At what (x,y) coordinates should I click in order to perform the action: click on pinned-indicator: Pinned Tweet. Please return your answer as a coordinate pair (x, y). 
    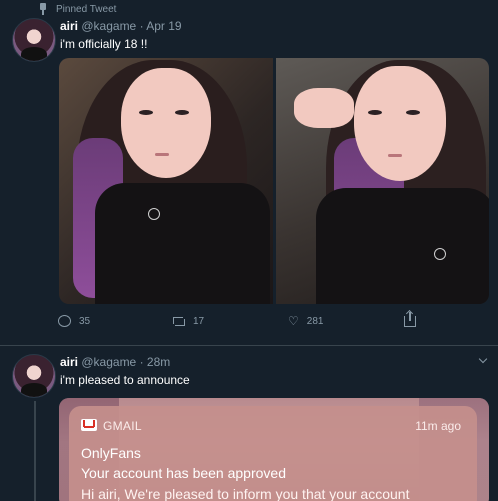
    Looking at the image, I should click on (77, 9).